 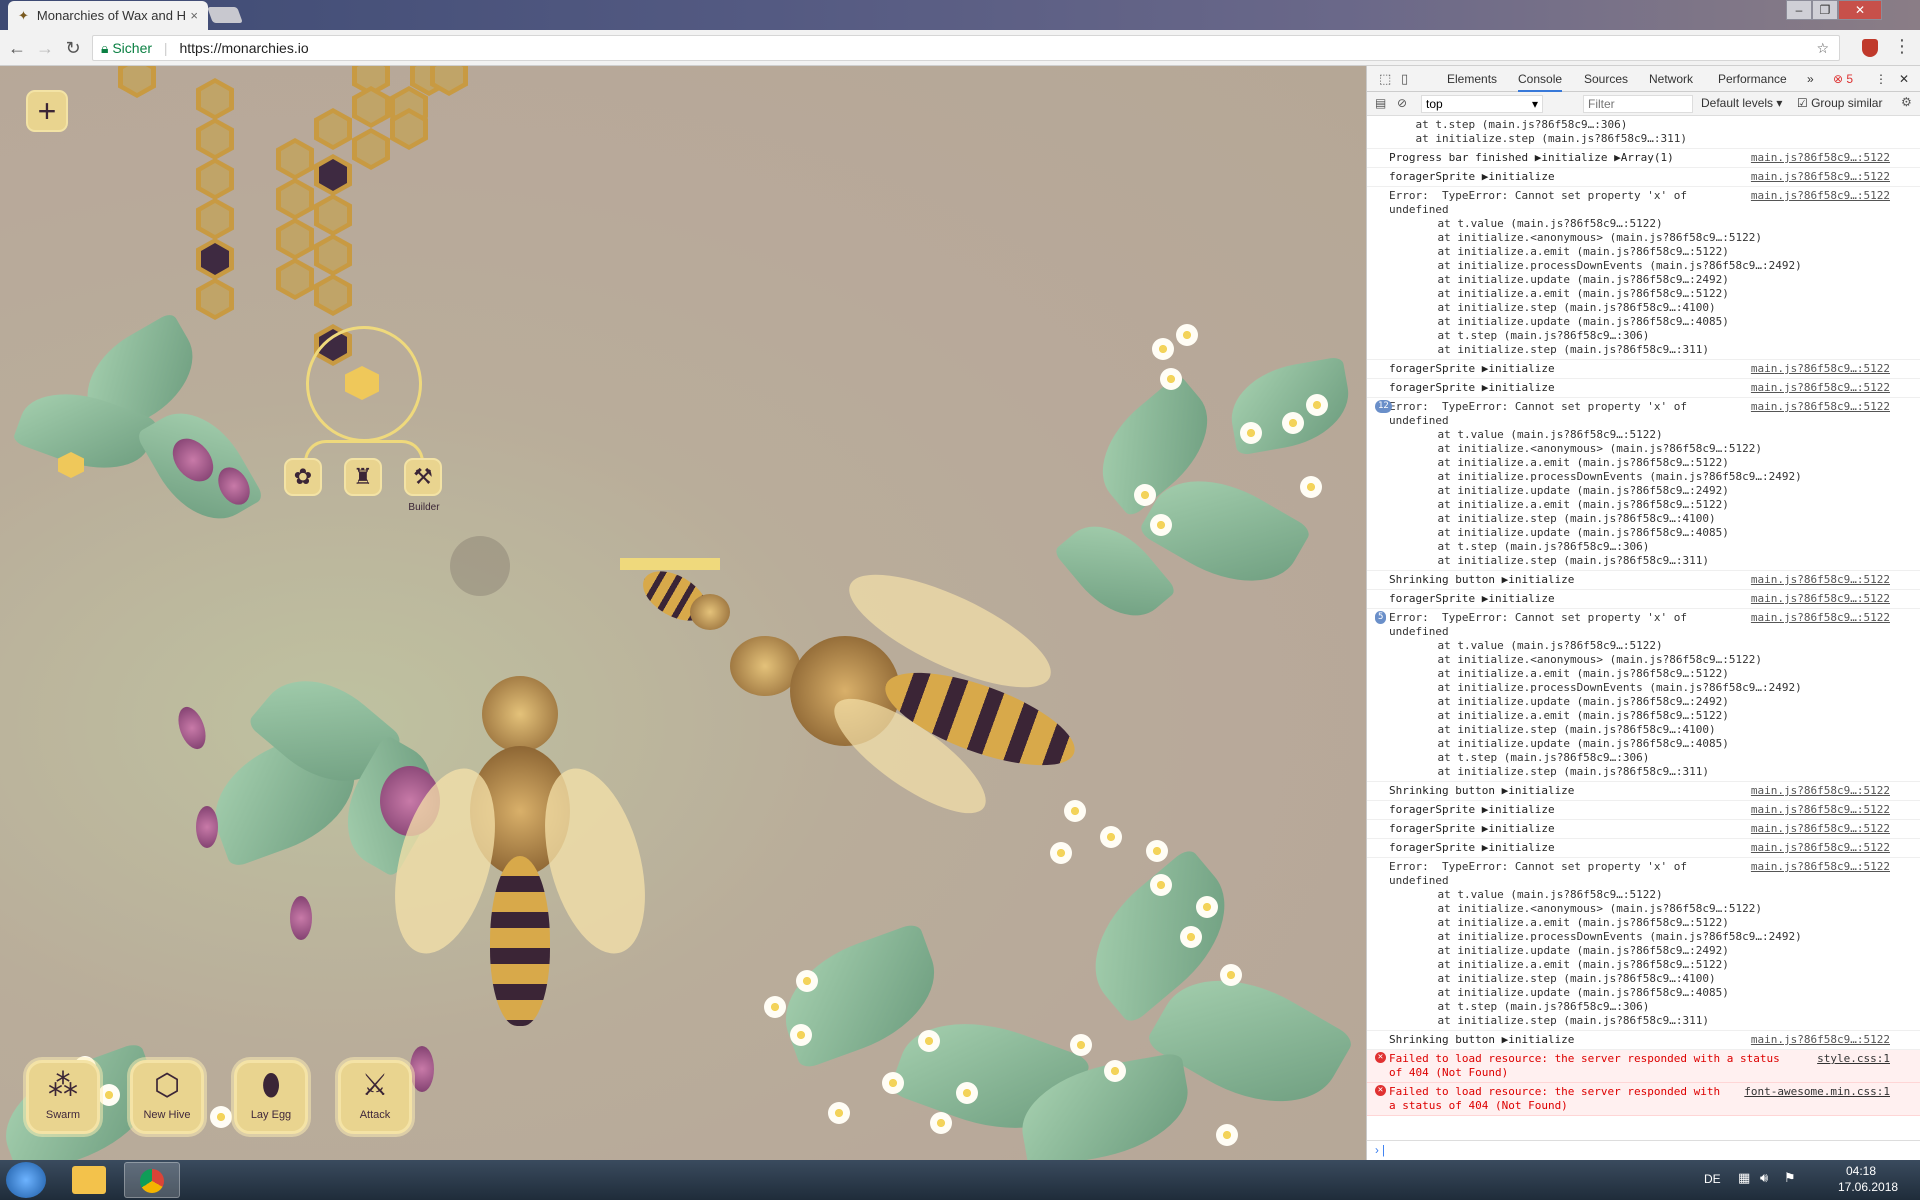 What do you see at coordinates (1860, 10) in the screenshot?
I see `close-window-button: ✕` at bounding box center [1860, 10].